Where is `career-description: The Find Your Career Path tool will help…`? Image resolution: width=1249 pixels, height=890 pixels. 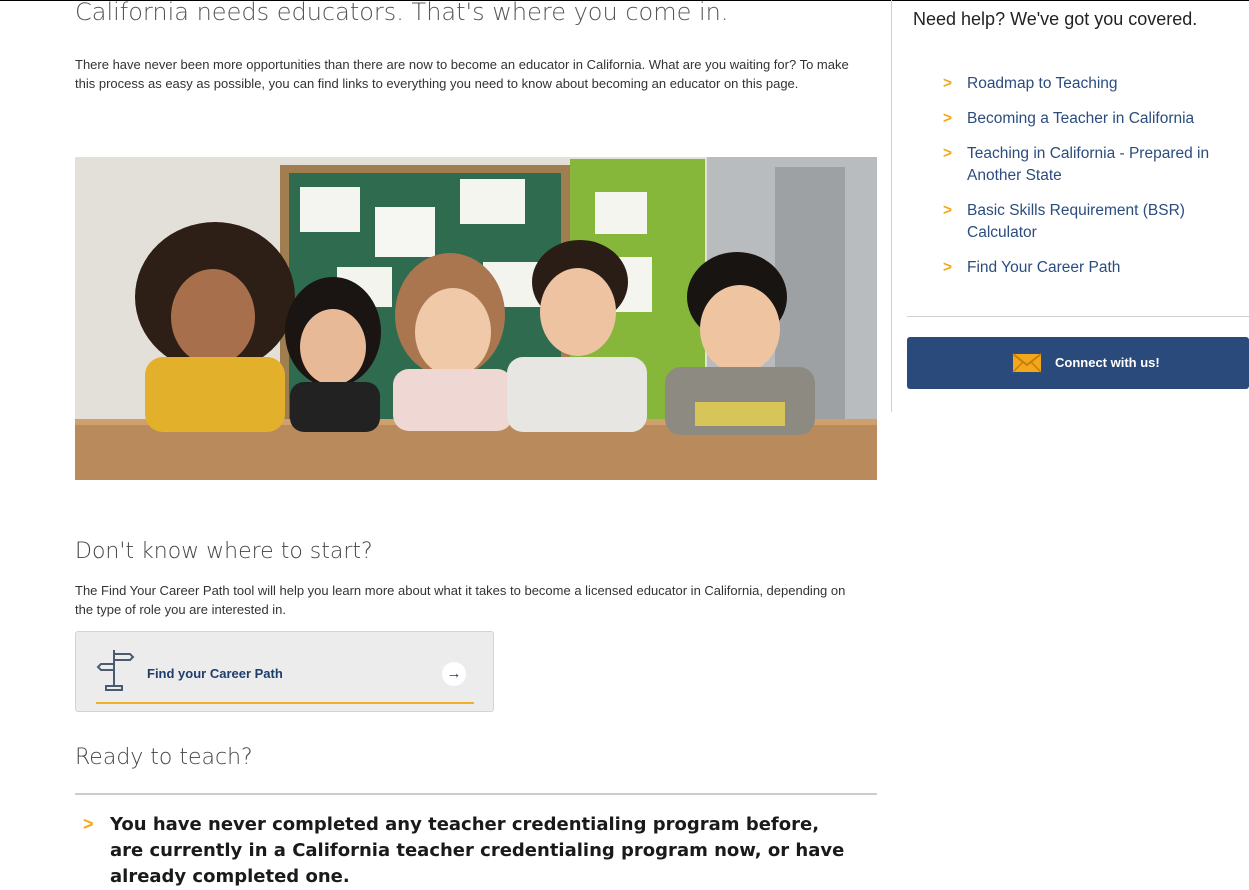
career-description: The Find Your Career Path tool will help… is located at coordinates (460, 600).